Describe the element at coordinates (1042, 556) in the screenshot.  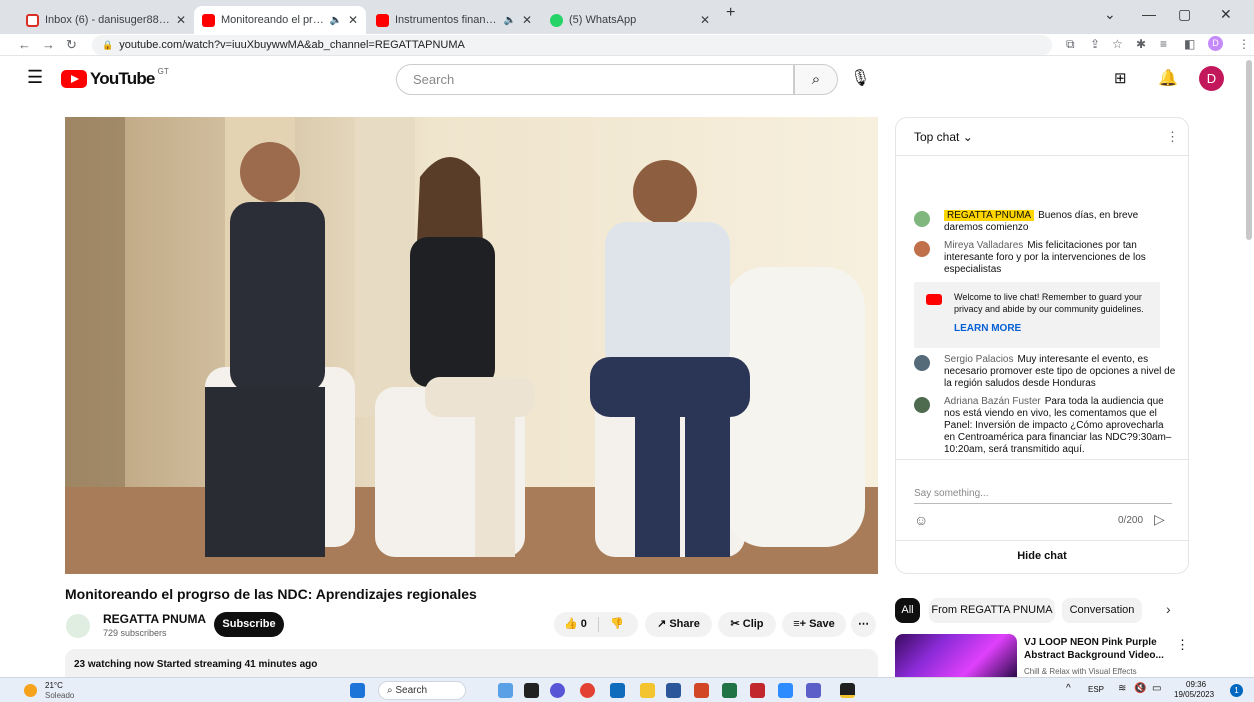
I see `hide-chat-button: Hide chat` at that location.